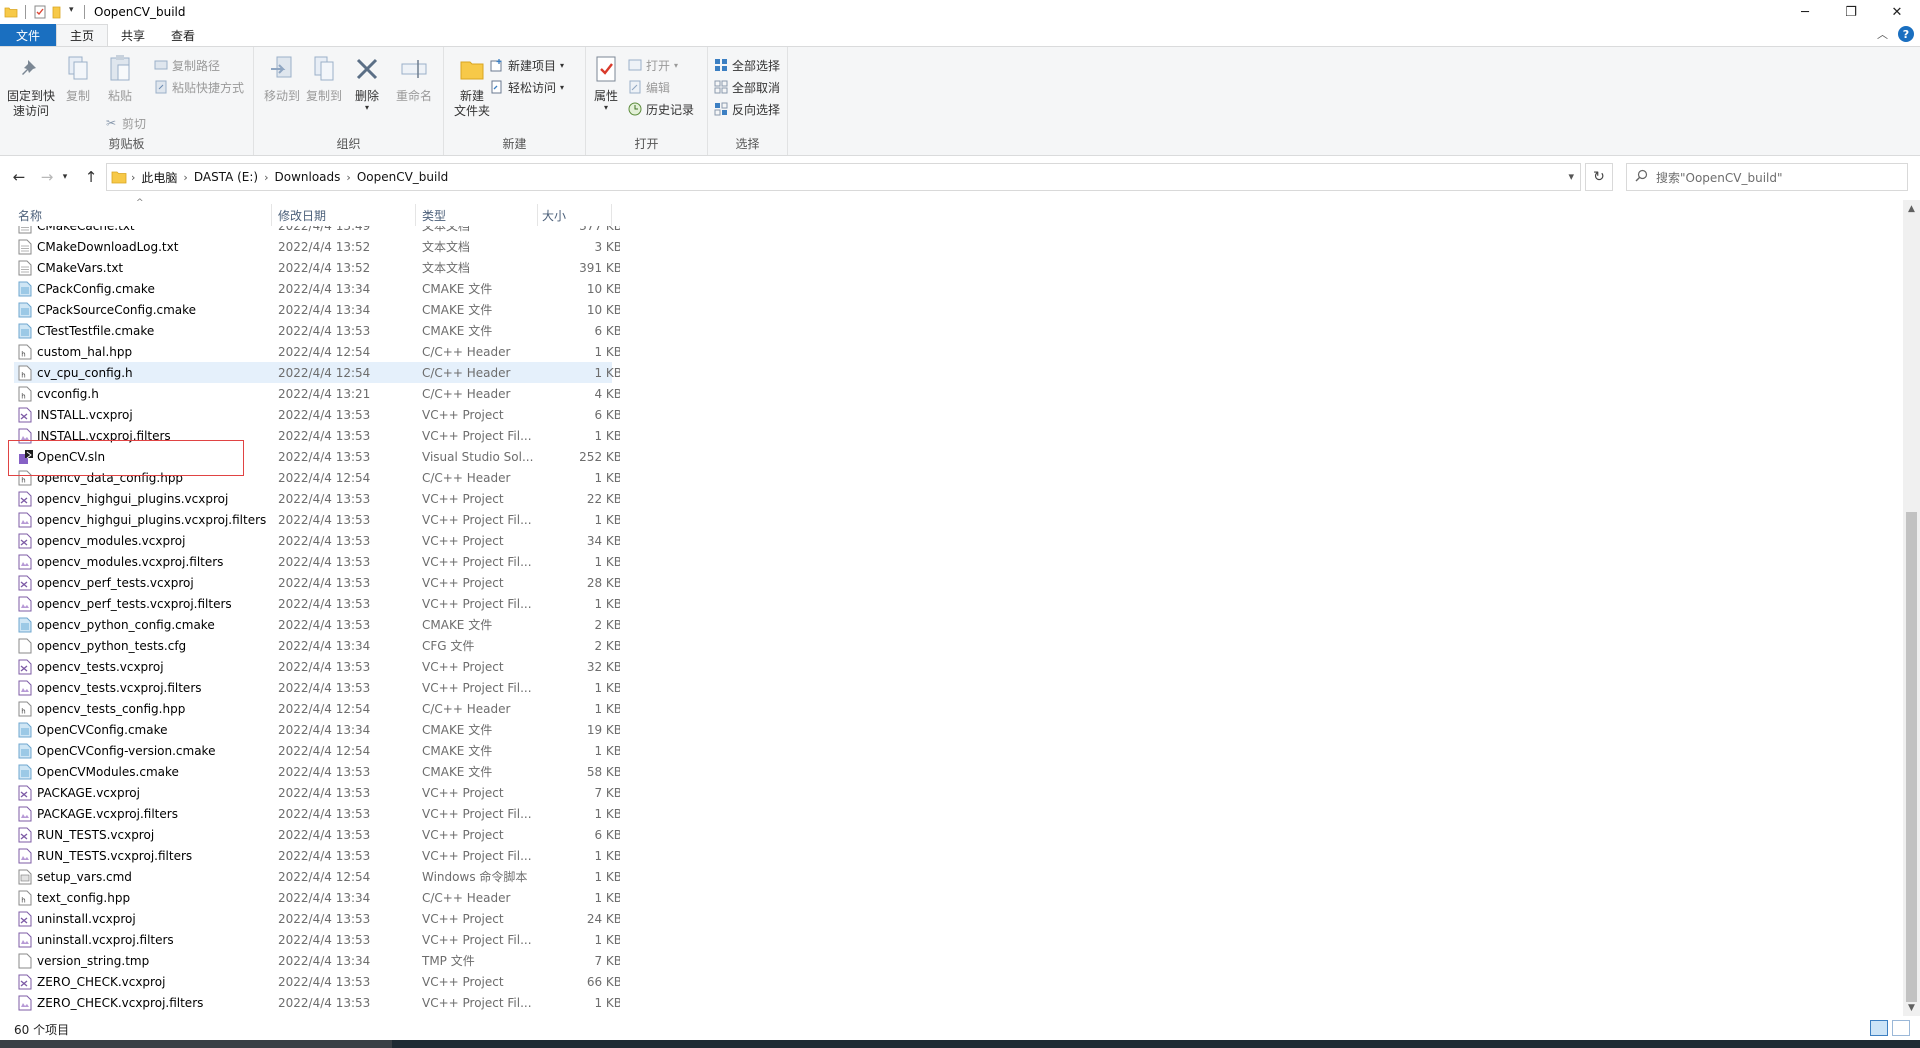 Image resolution: width=1920 pixels, height=1048 pixels. What do you see at coordinates (1911, 757) in the screenshot?
I see `scrollbar-thumb` at bounding box center [1911, 757].